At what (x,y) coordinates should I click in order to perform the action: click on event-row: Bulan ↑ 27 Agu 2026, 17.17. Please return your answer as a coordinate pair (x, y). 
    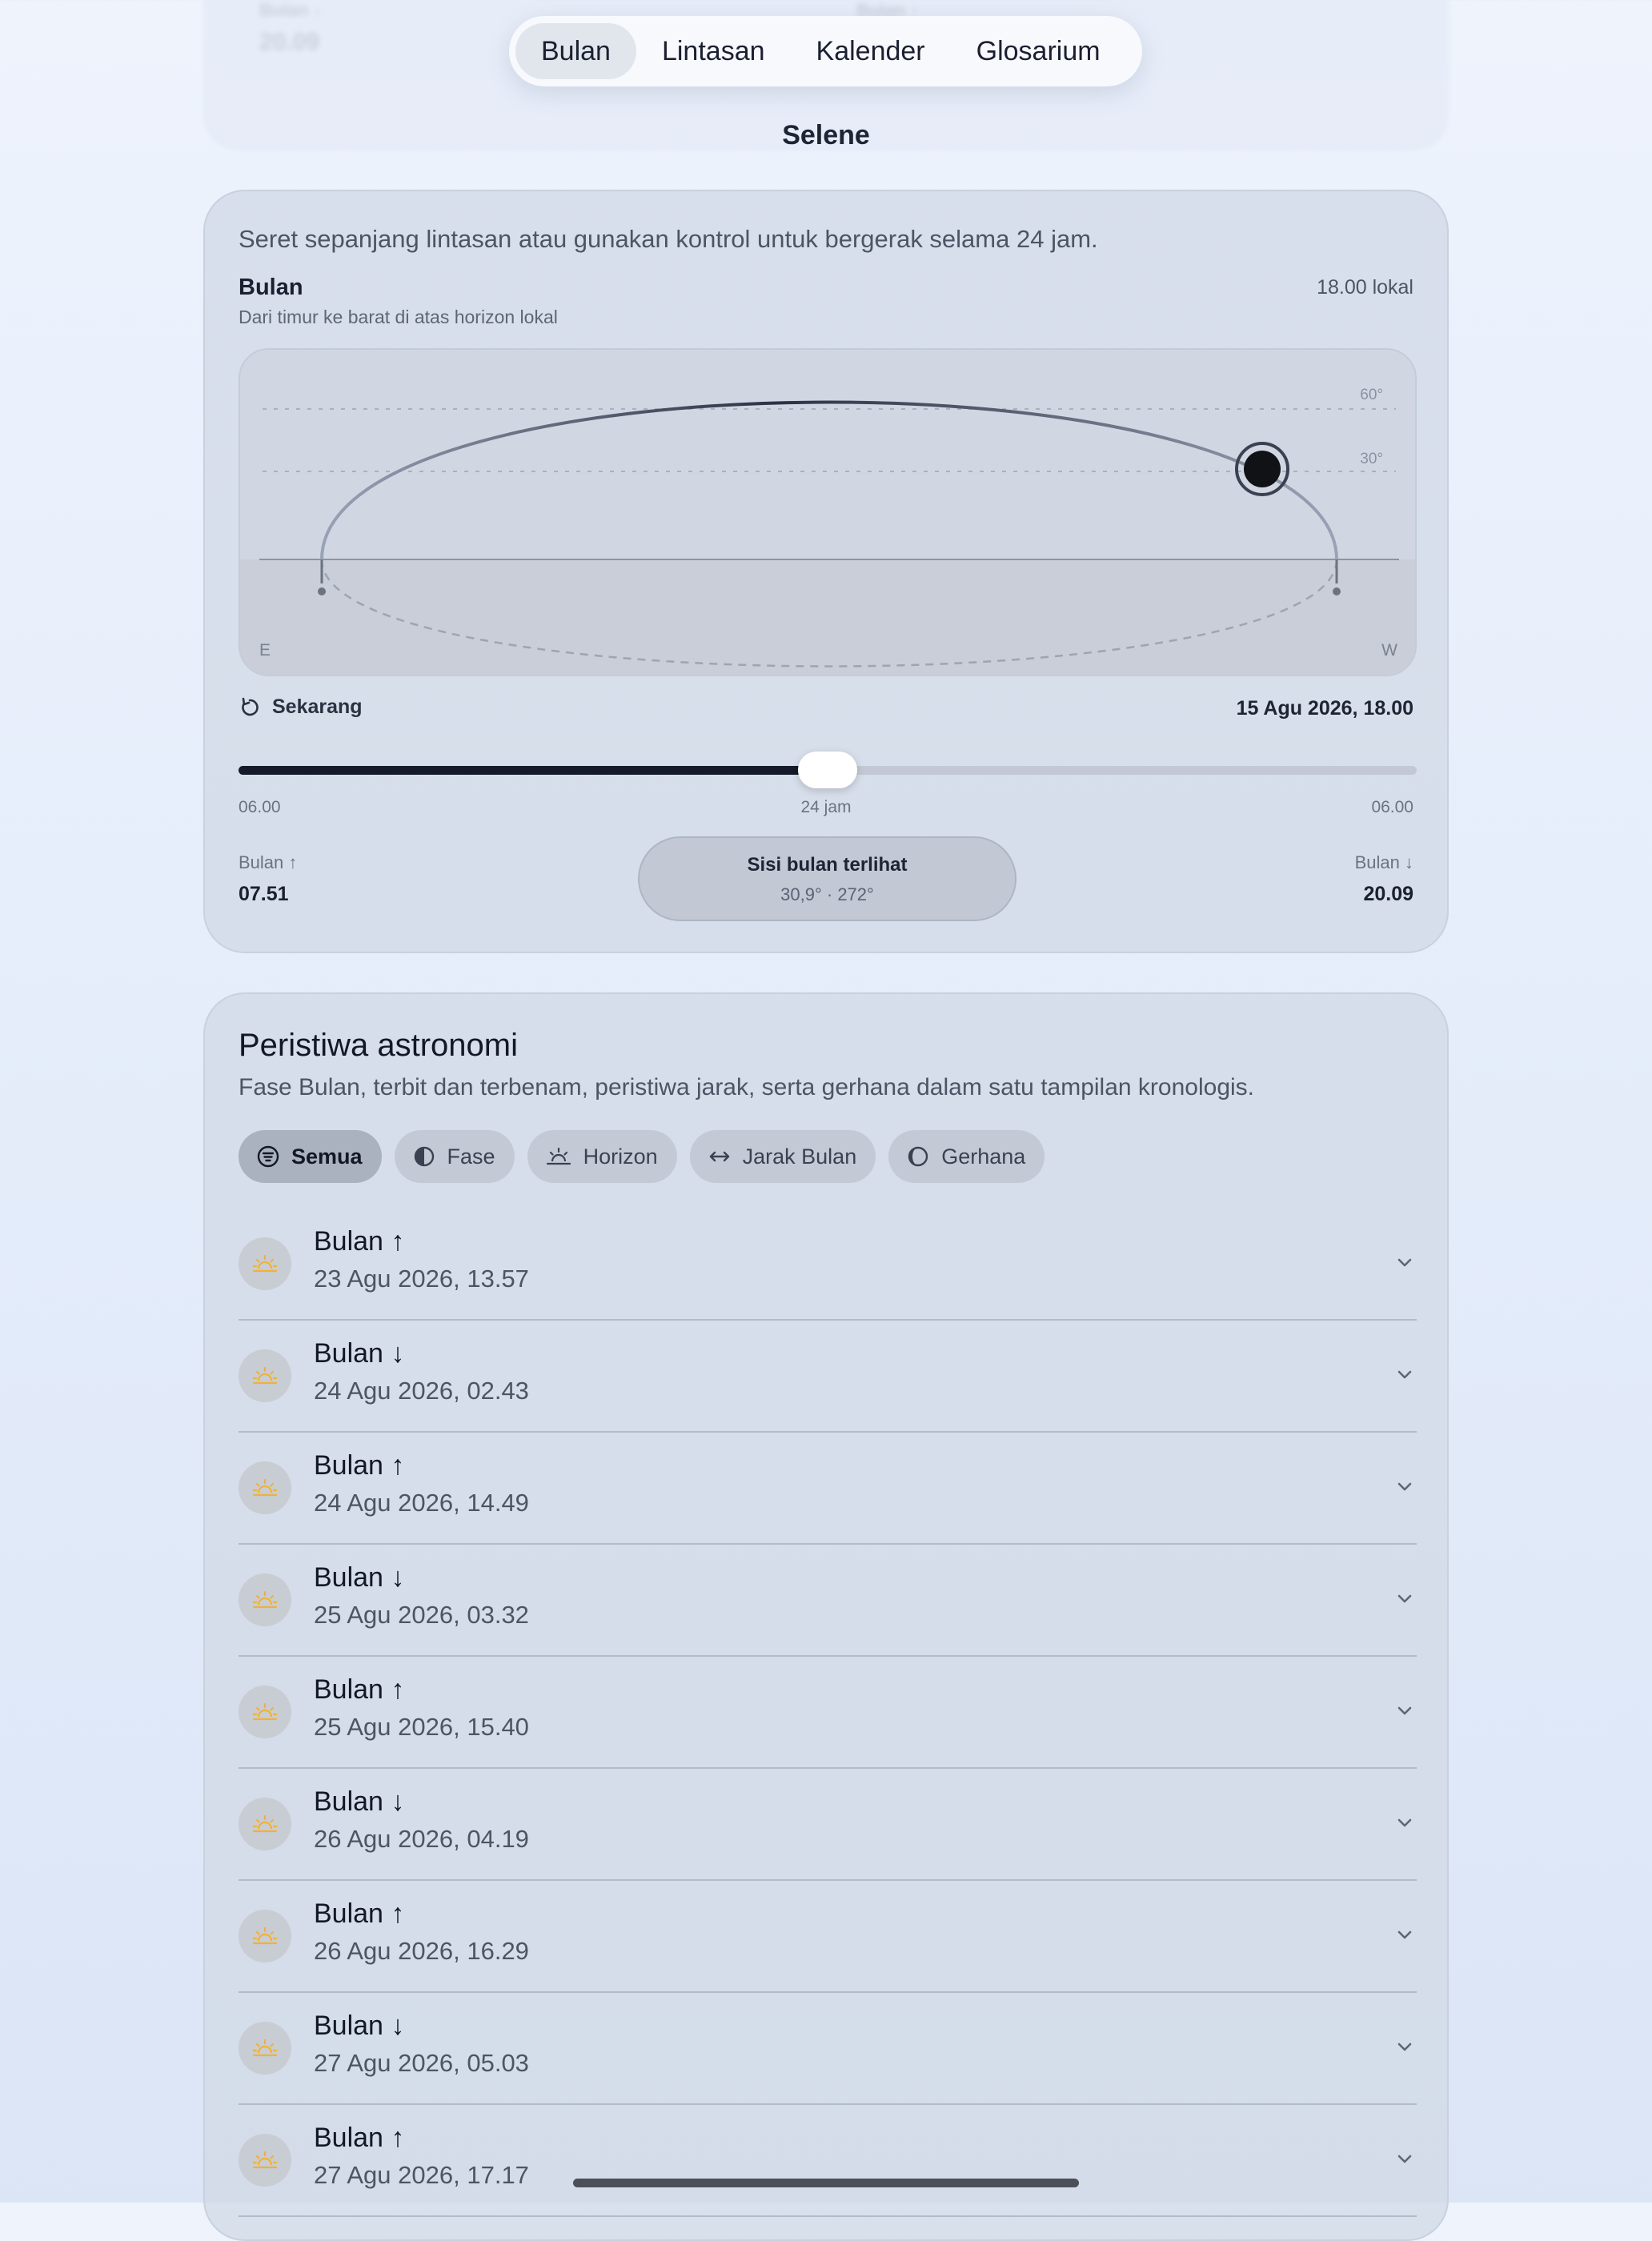
    Looking at the image, I should click on (828, 2161).